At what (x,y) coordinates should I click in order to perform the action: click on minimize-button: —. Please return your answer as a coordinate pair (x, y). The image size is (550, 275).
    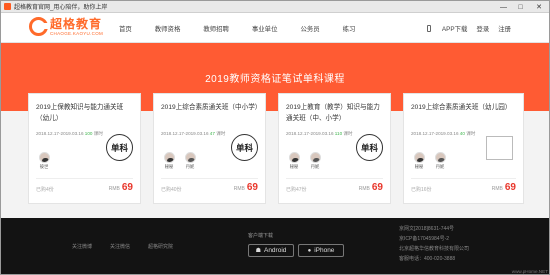
    Looking at the image, I should click on (503, 7).